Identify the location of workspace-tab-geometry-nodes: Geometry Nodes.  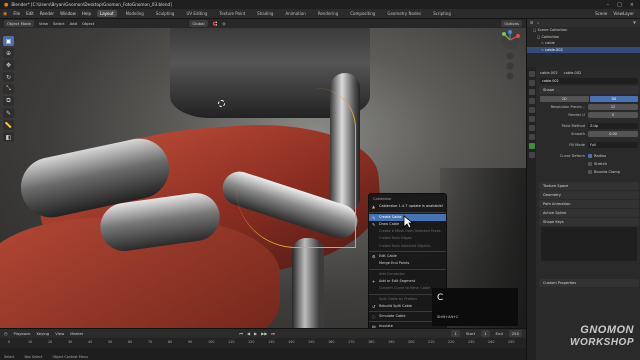
(404, 13).